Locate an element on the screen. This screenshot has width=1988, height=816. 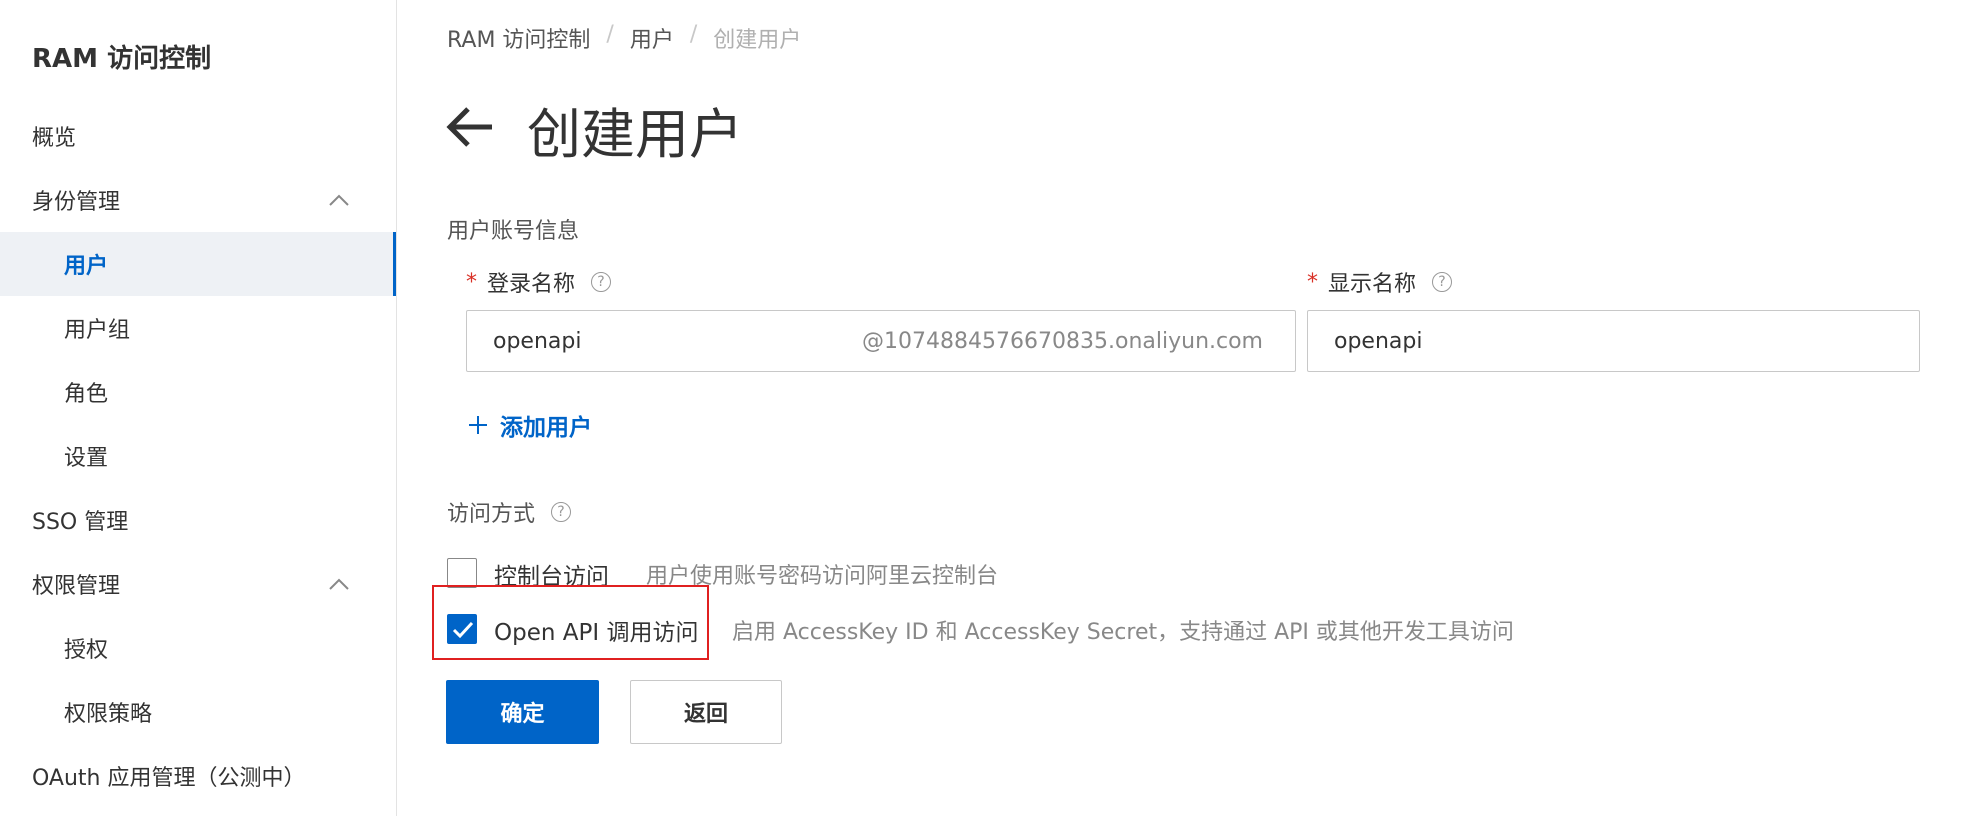
breadcrumb: RAM 访问控制 / 用户 / 创建用户 is located at coordinates (624, 38).